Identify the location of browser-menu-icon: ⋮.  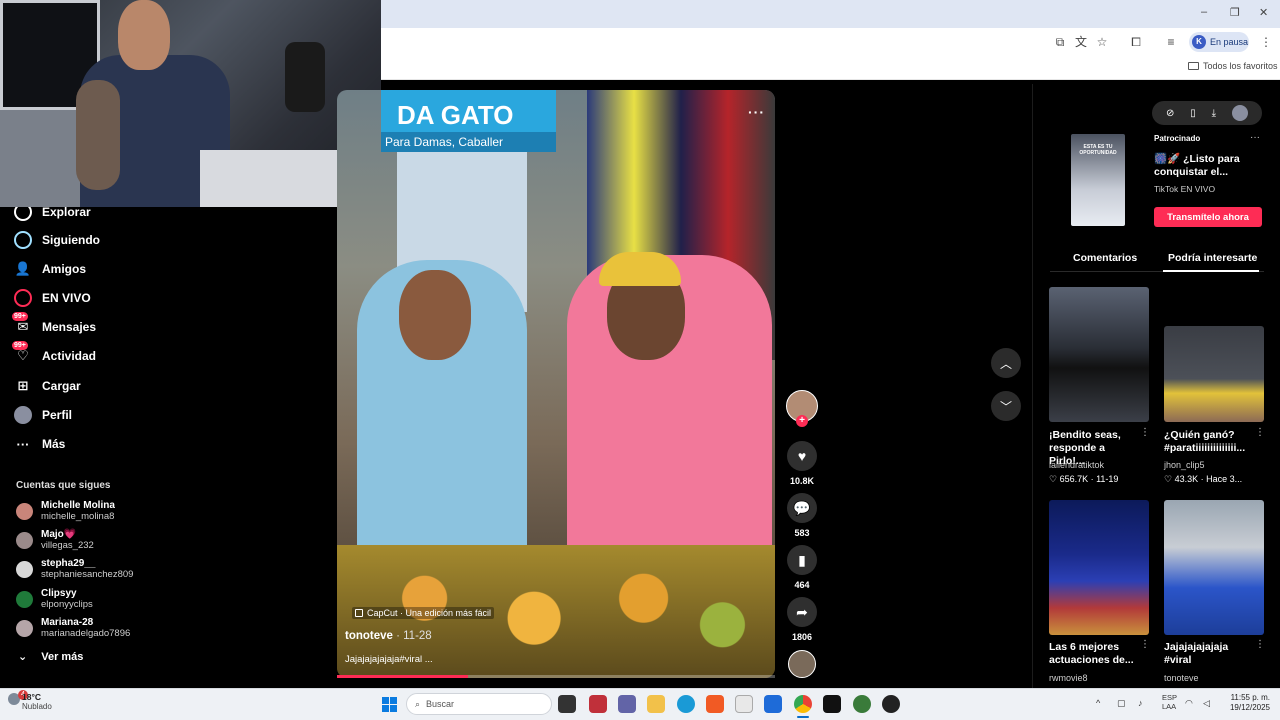
(1266, 42).